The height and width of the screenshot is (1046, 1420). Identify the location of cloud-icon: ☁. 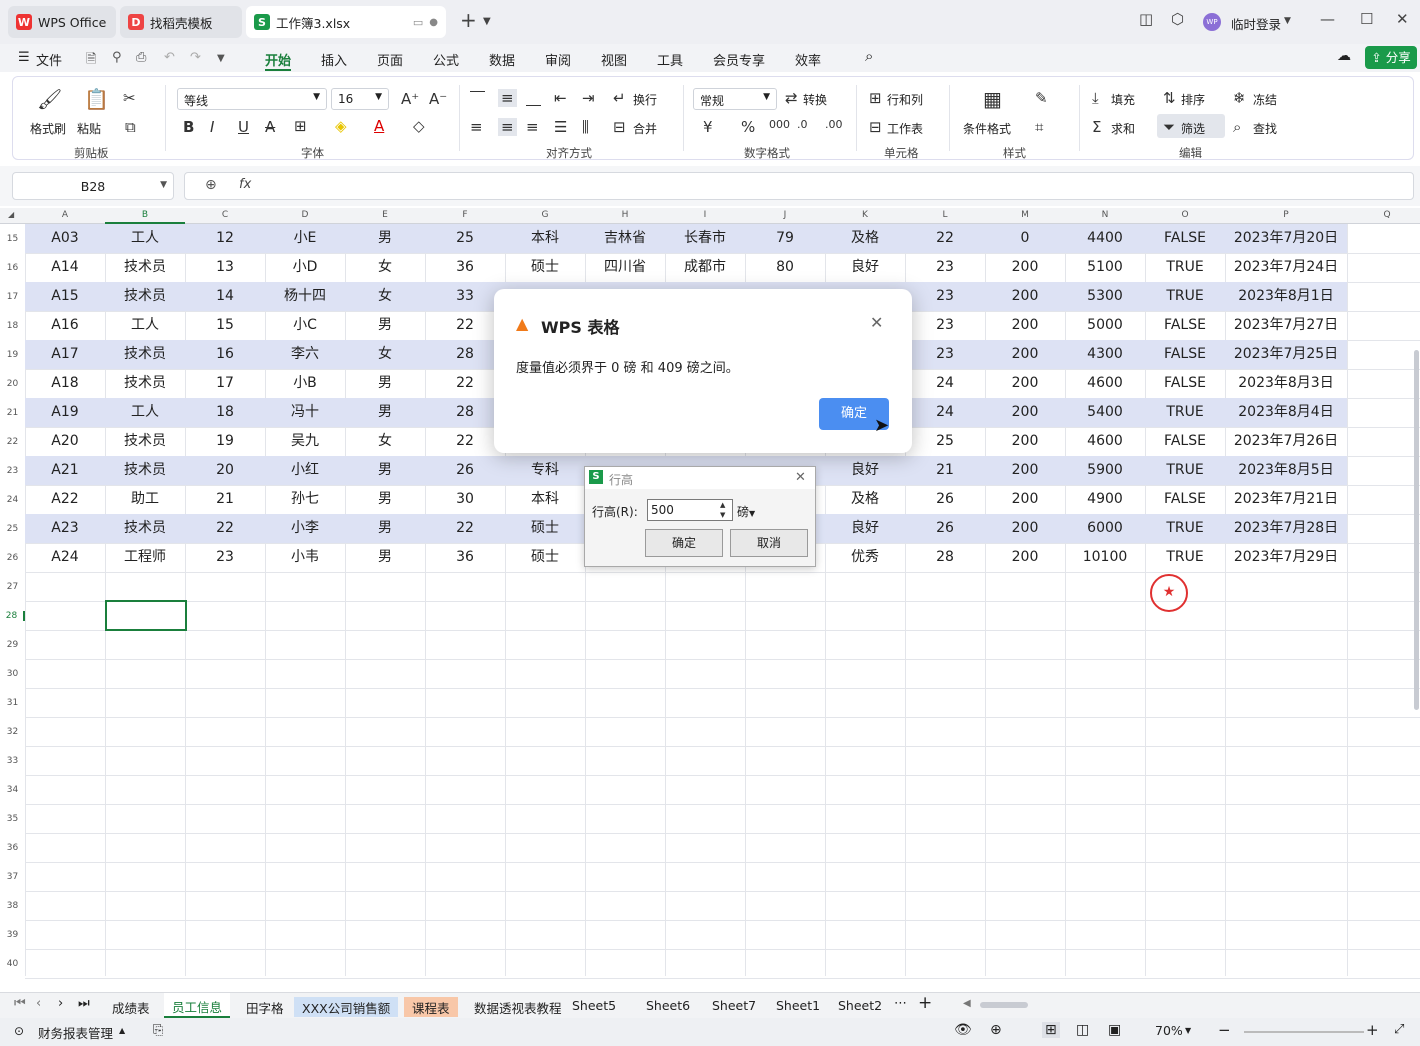
(1344, 56).